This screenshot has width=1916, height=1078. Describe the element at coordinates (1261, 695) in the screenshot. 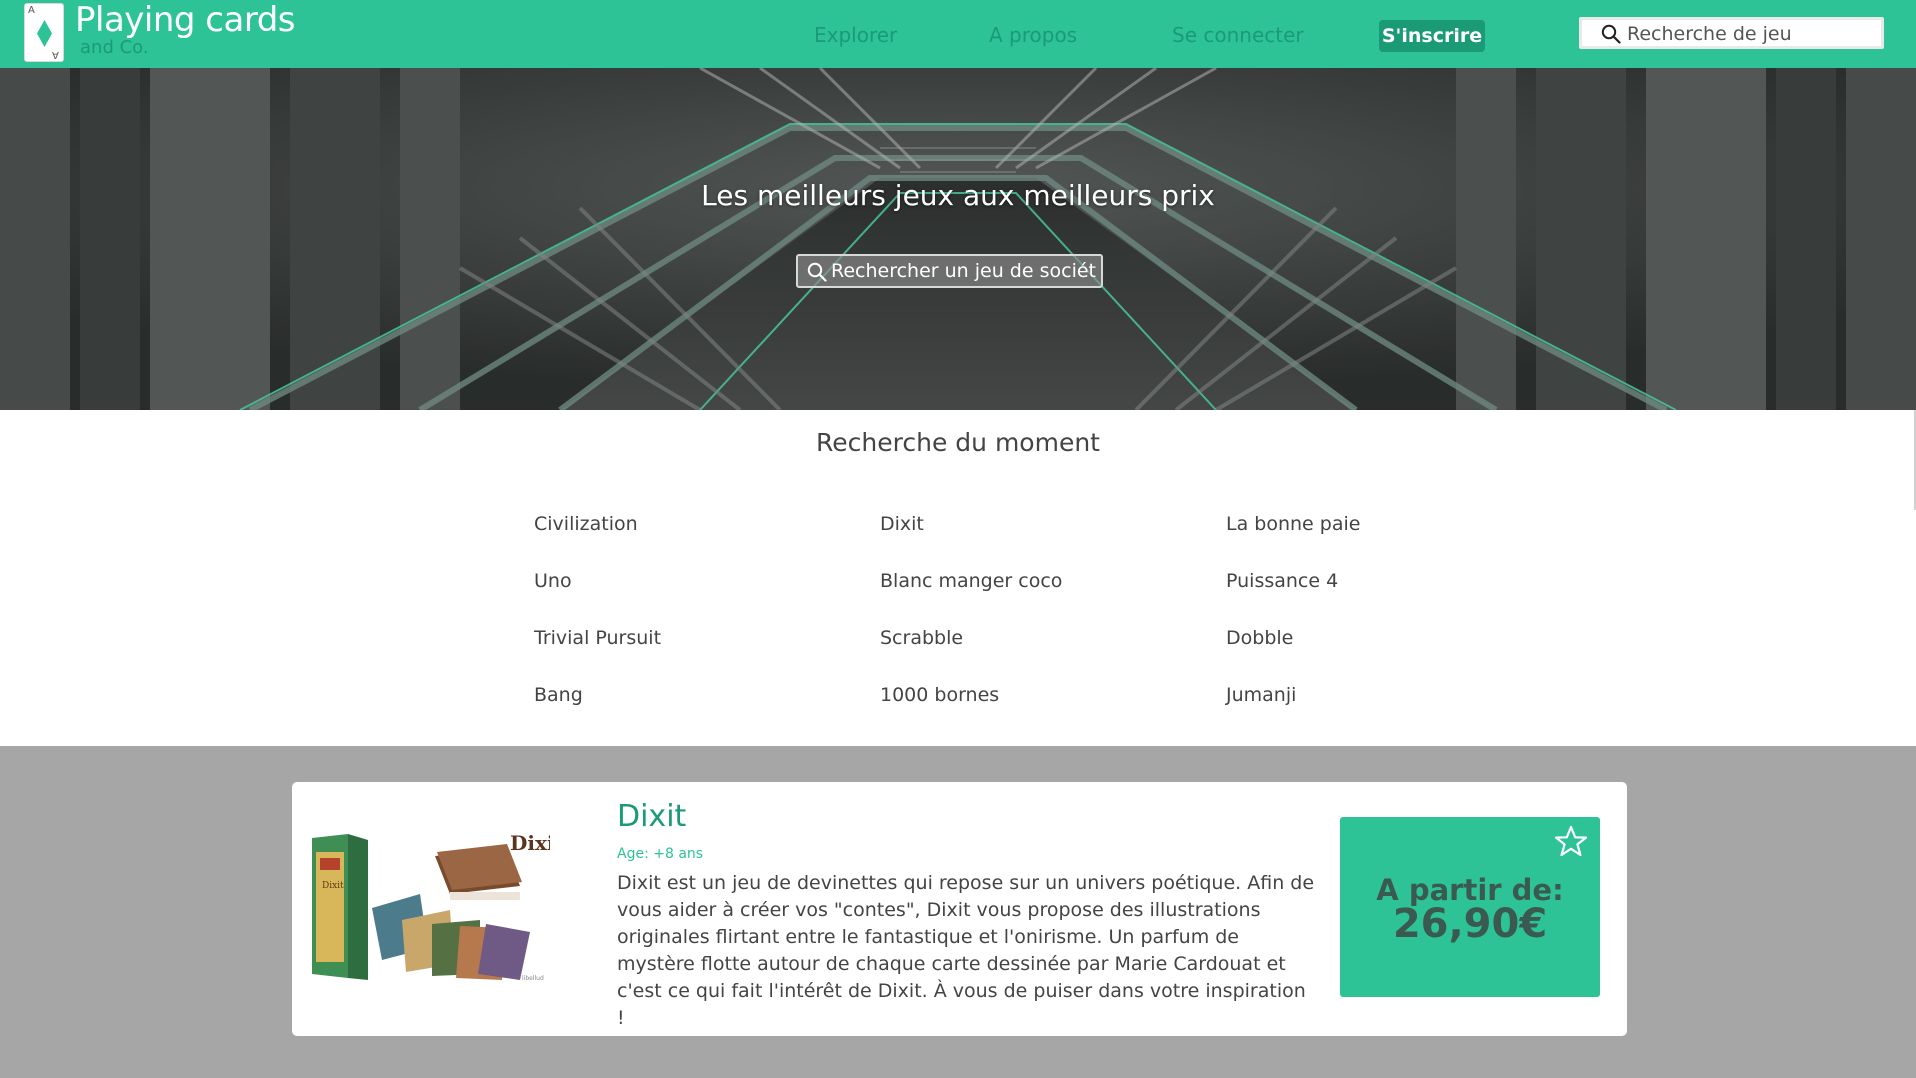

I see `trending-item: Jumanji` at that location.